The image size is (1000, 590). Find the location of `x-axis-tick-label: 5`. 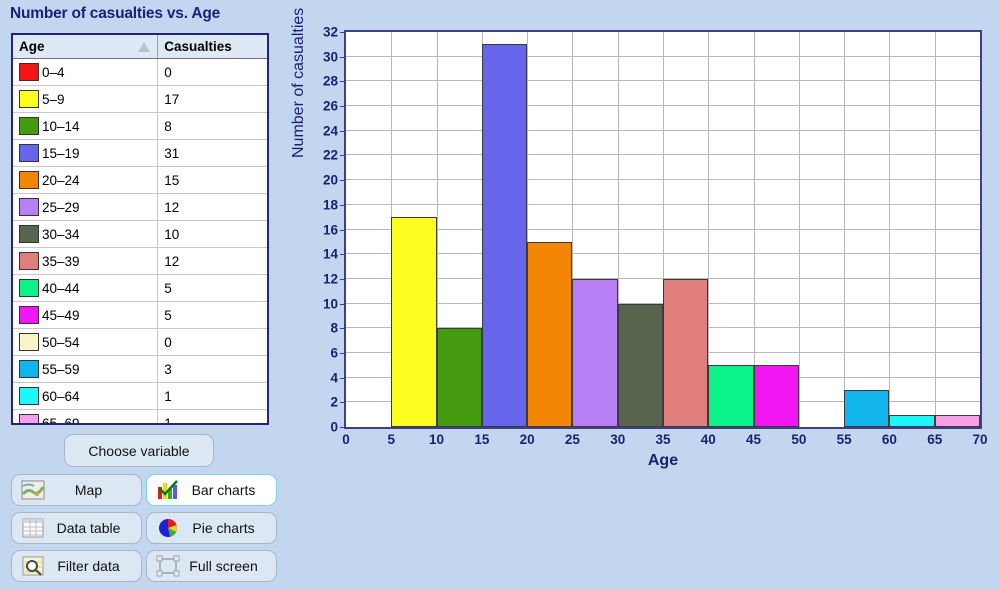

x-axis-tick-label: 5 is located at coordinates (391, 439).